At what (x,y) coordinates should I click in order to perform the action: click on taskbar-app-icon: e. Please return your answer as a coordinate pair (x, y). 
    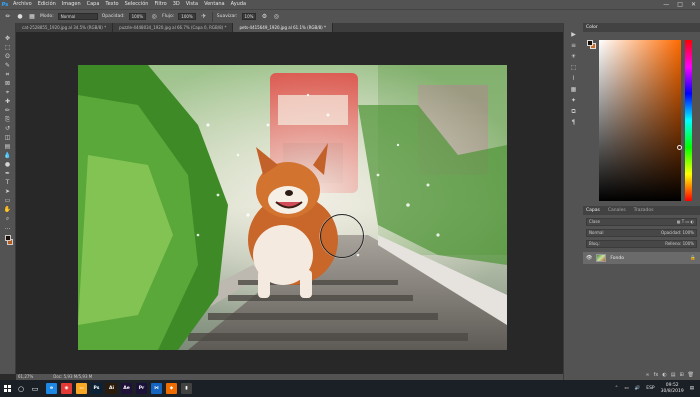
    Looking at the image, I should click on (51, 388).